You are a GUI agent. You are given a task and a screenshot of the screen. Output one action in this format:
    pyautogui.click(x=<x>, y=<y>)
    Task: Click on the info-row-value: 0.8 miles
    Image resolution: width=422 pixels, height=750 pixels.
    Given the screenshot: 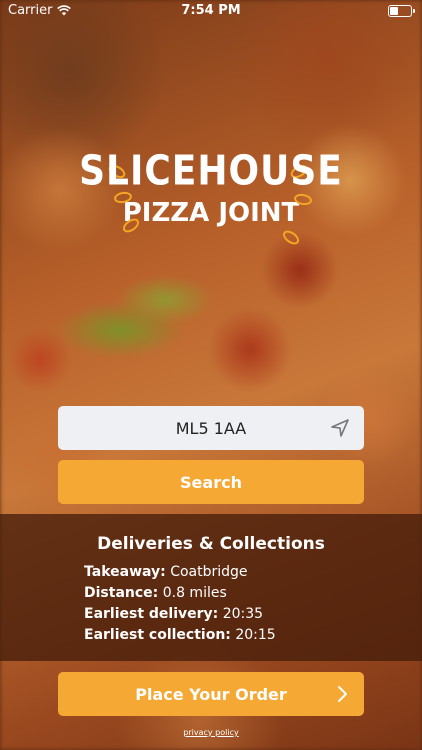 What is the action you would take?
    pyautogui.click(x=194, y=593)
    